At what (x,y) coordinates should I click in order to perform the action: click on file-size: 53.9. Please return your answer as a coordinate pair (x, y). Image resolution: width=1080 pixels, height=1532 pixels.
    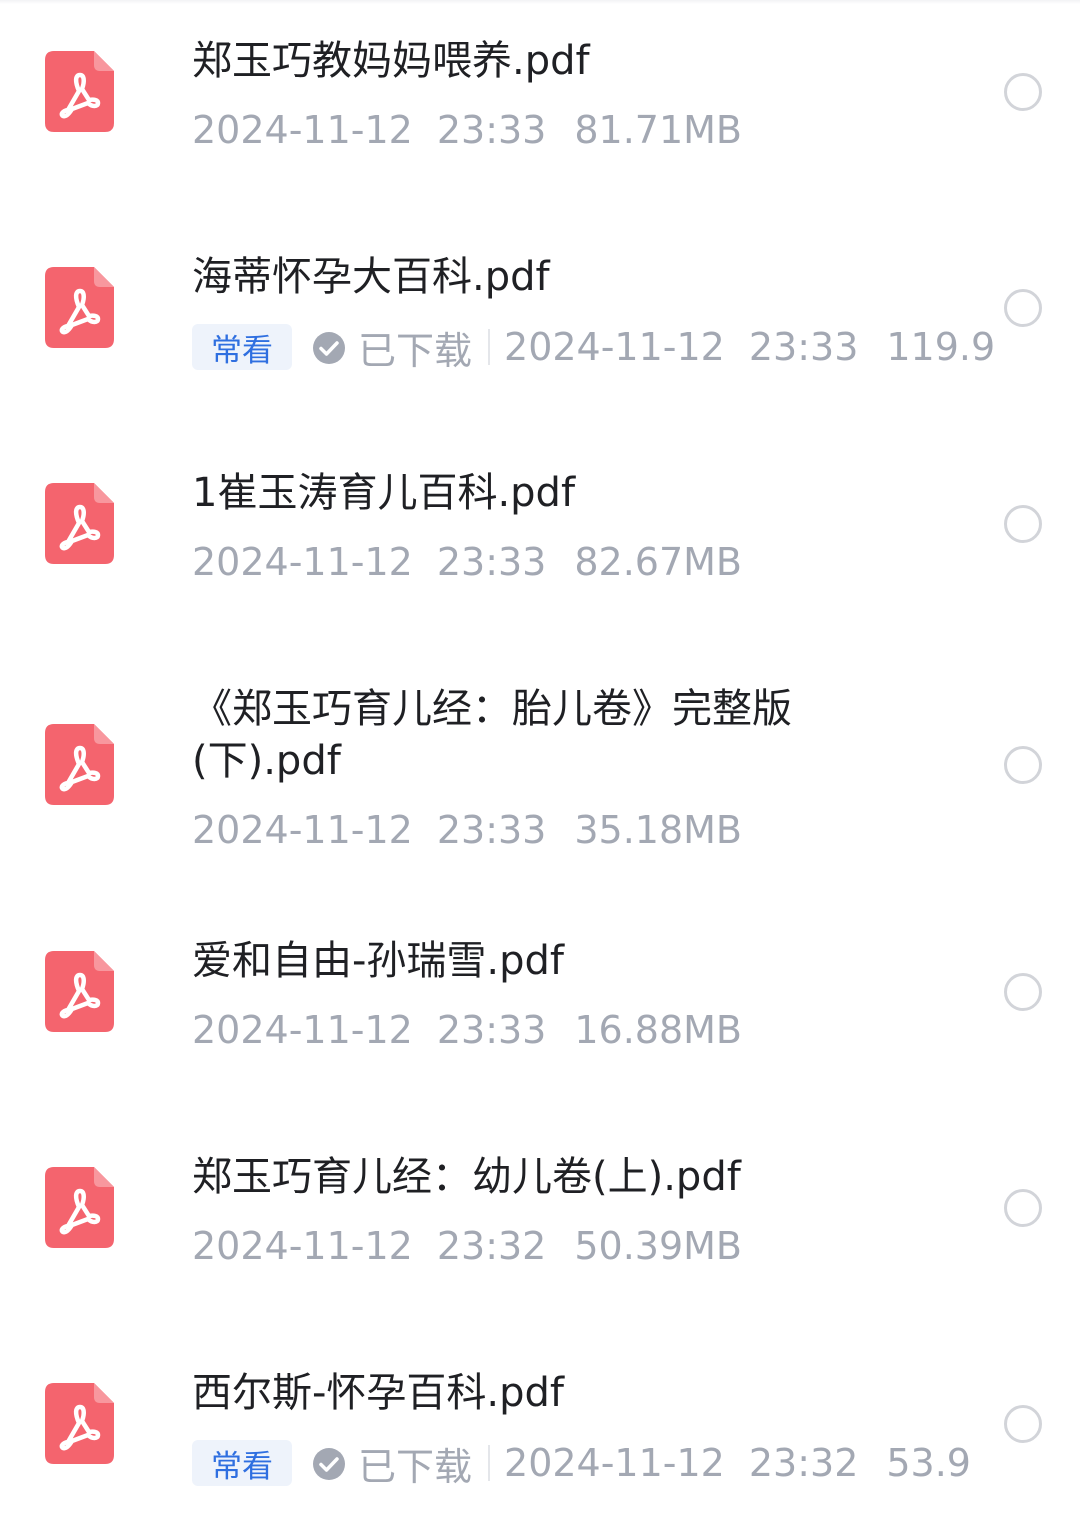
    Looking at the image, I should click on (928, 1463).